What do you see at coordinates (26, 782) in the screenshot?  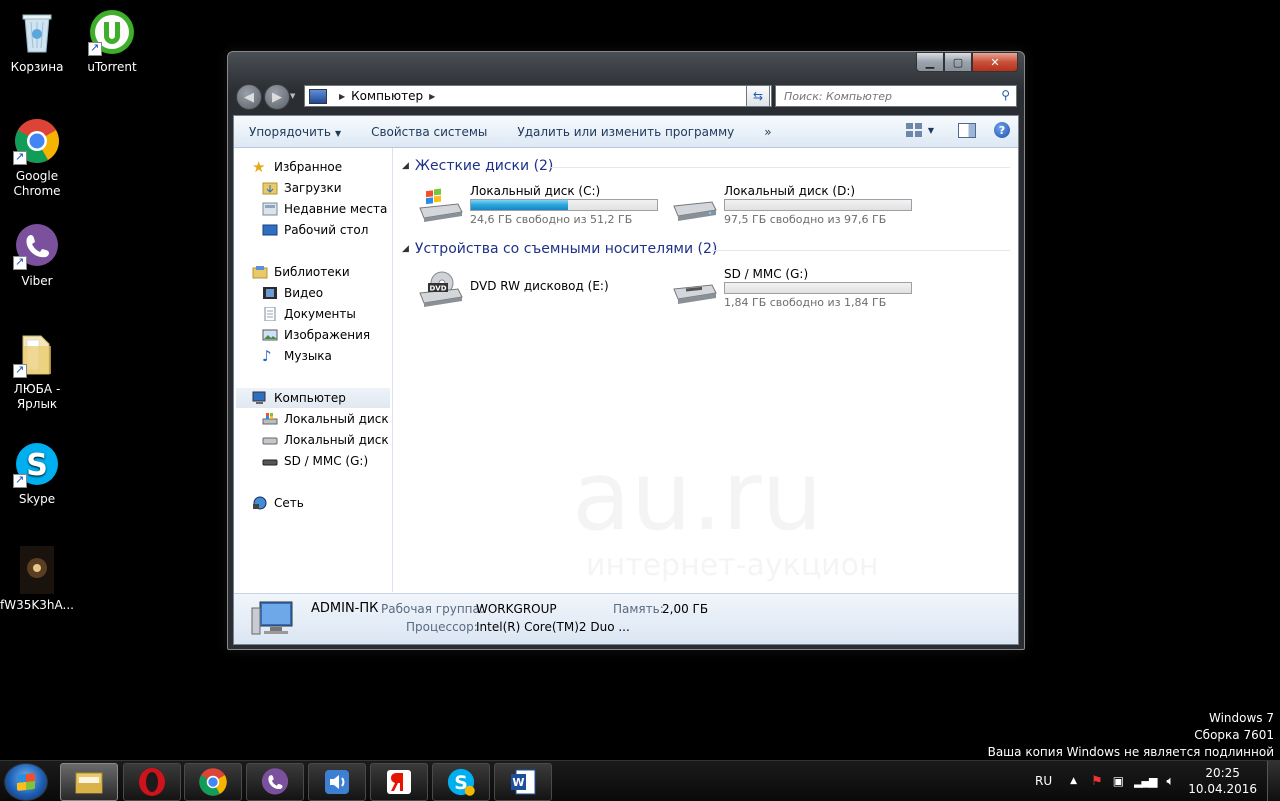 I see `start-button` at bounding box center [26, 782].